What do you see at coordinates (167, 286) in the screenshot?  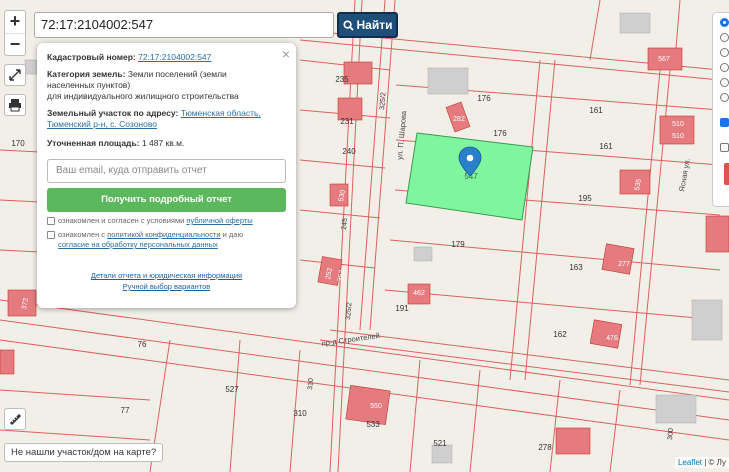 I see `manual-select-link: Ручной выбор вариантов` at bounding box center [167, 286].